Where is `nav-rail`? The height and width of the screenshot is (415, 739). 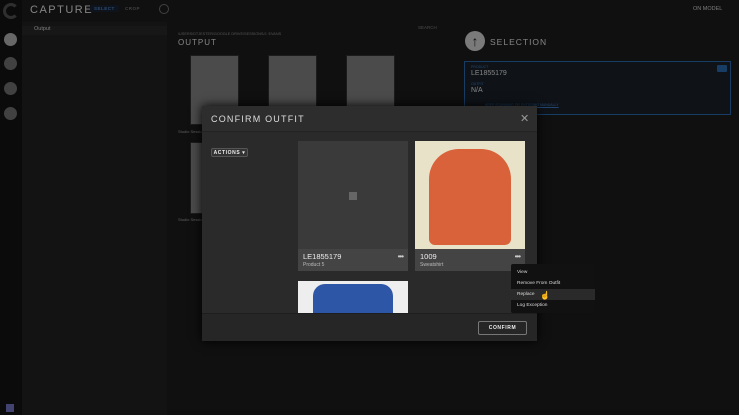
nav-rail is located at coordinates (11, 207).